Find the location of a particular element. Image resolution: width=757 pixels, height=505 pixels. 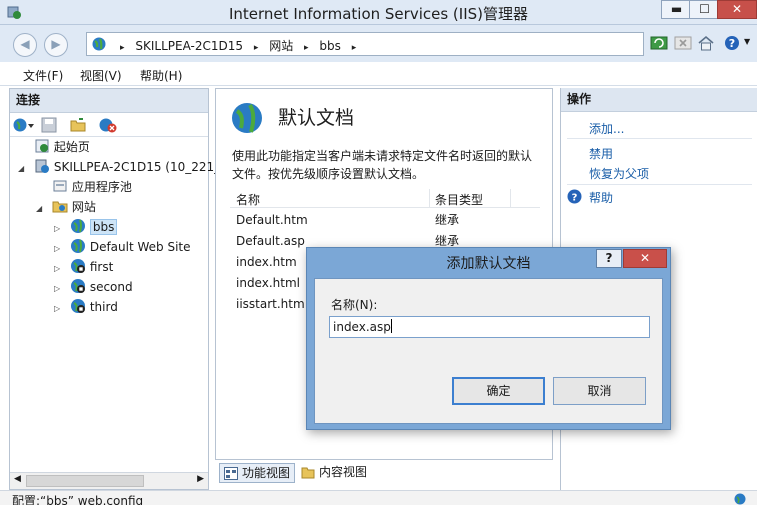

column-name-header: 名称 is located at coordinates (248, 199).